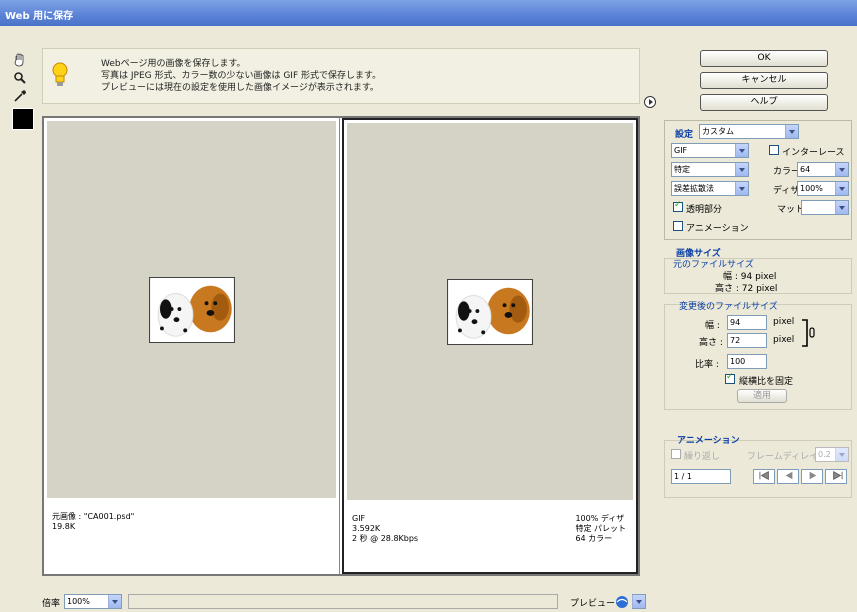 The image size is (857, 612). What do you see at coordinates (710, 169) in the screenshot?
I see `reduction-select: 特定` at bounding box center [710, 169].